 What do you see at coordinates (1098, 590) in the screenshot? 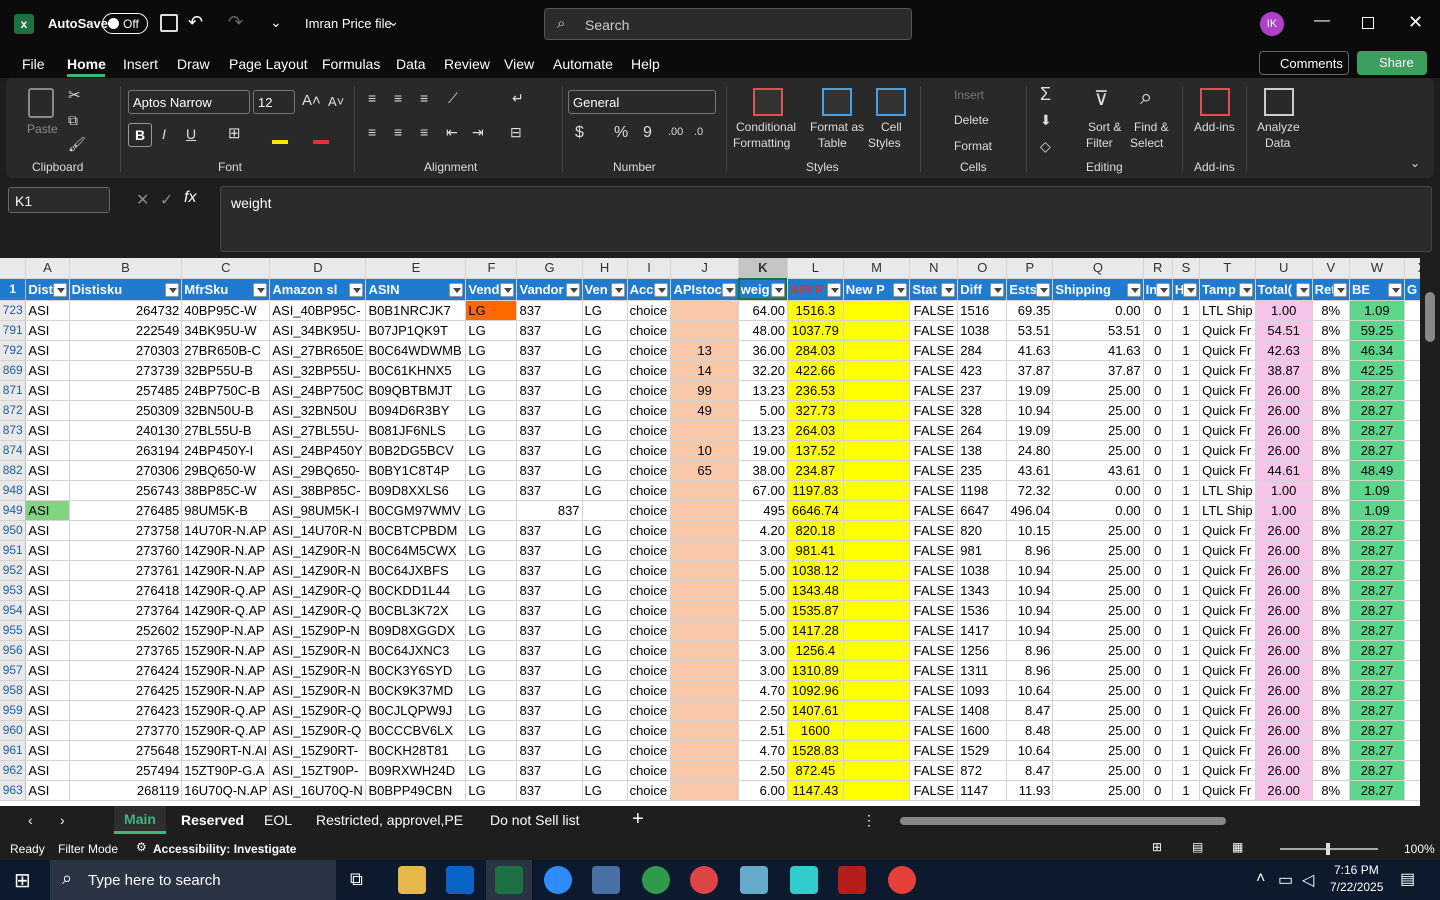
I see `cell: 25.00` at bounding box center [1098, 590].